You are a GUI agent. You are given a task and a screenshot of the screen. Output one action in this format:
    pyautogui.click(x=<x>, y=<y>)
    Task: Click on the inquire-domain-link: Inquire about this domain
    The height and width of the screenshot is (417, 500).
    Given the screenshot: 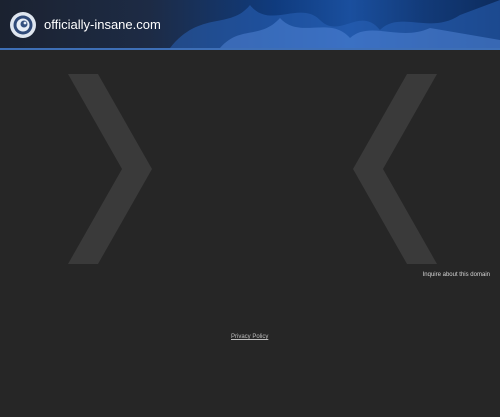 What is the action you would take?
    pyautogui.click(x=456, y=275)
    